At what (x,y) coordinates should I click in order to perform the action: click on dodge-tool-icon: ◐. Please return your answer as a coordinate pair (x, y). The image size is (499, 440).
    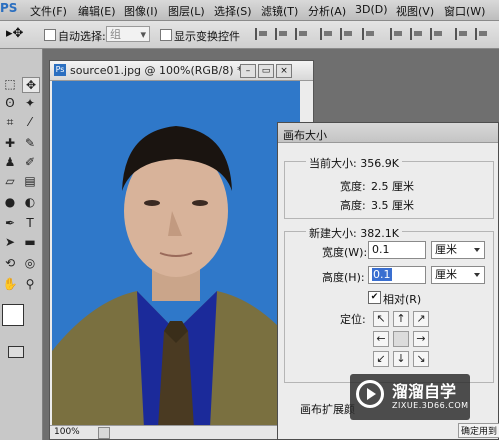
    Looking at the image, I should click on (30, 202).